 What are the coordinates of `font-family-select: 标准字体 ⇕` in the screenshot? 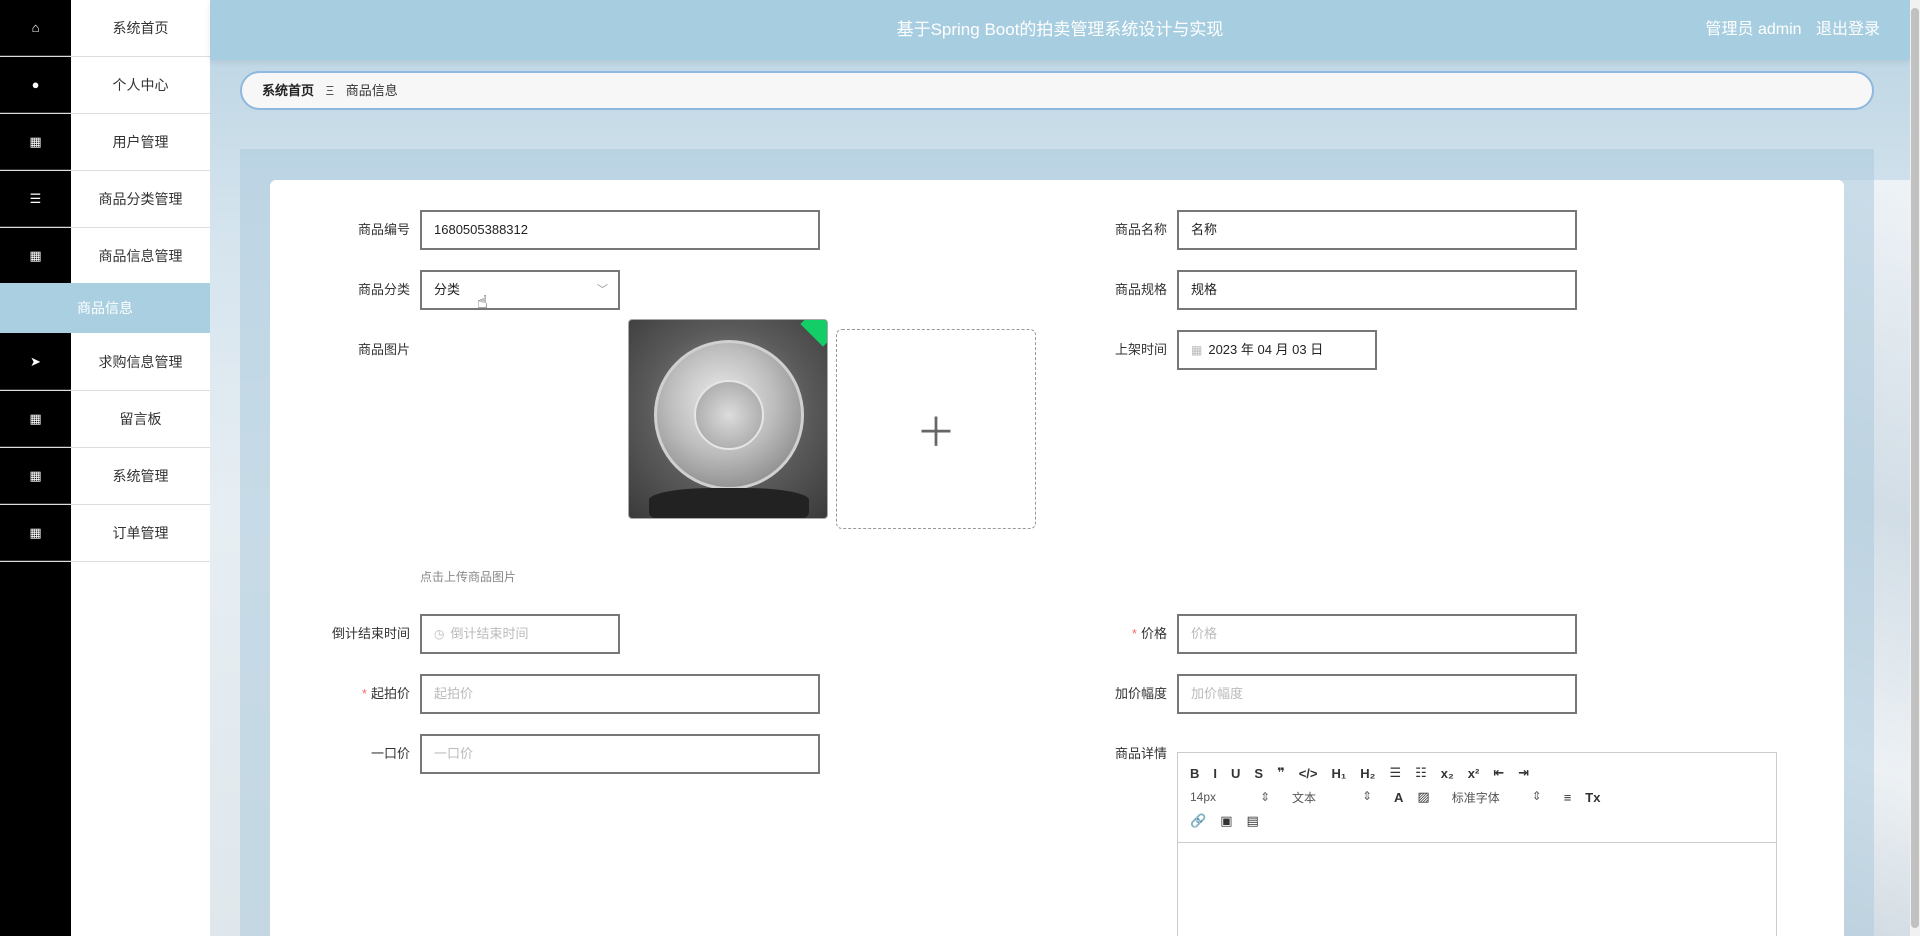 It's located at (1497, 797).